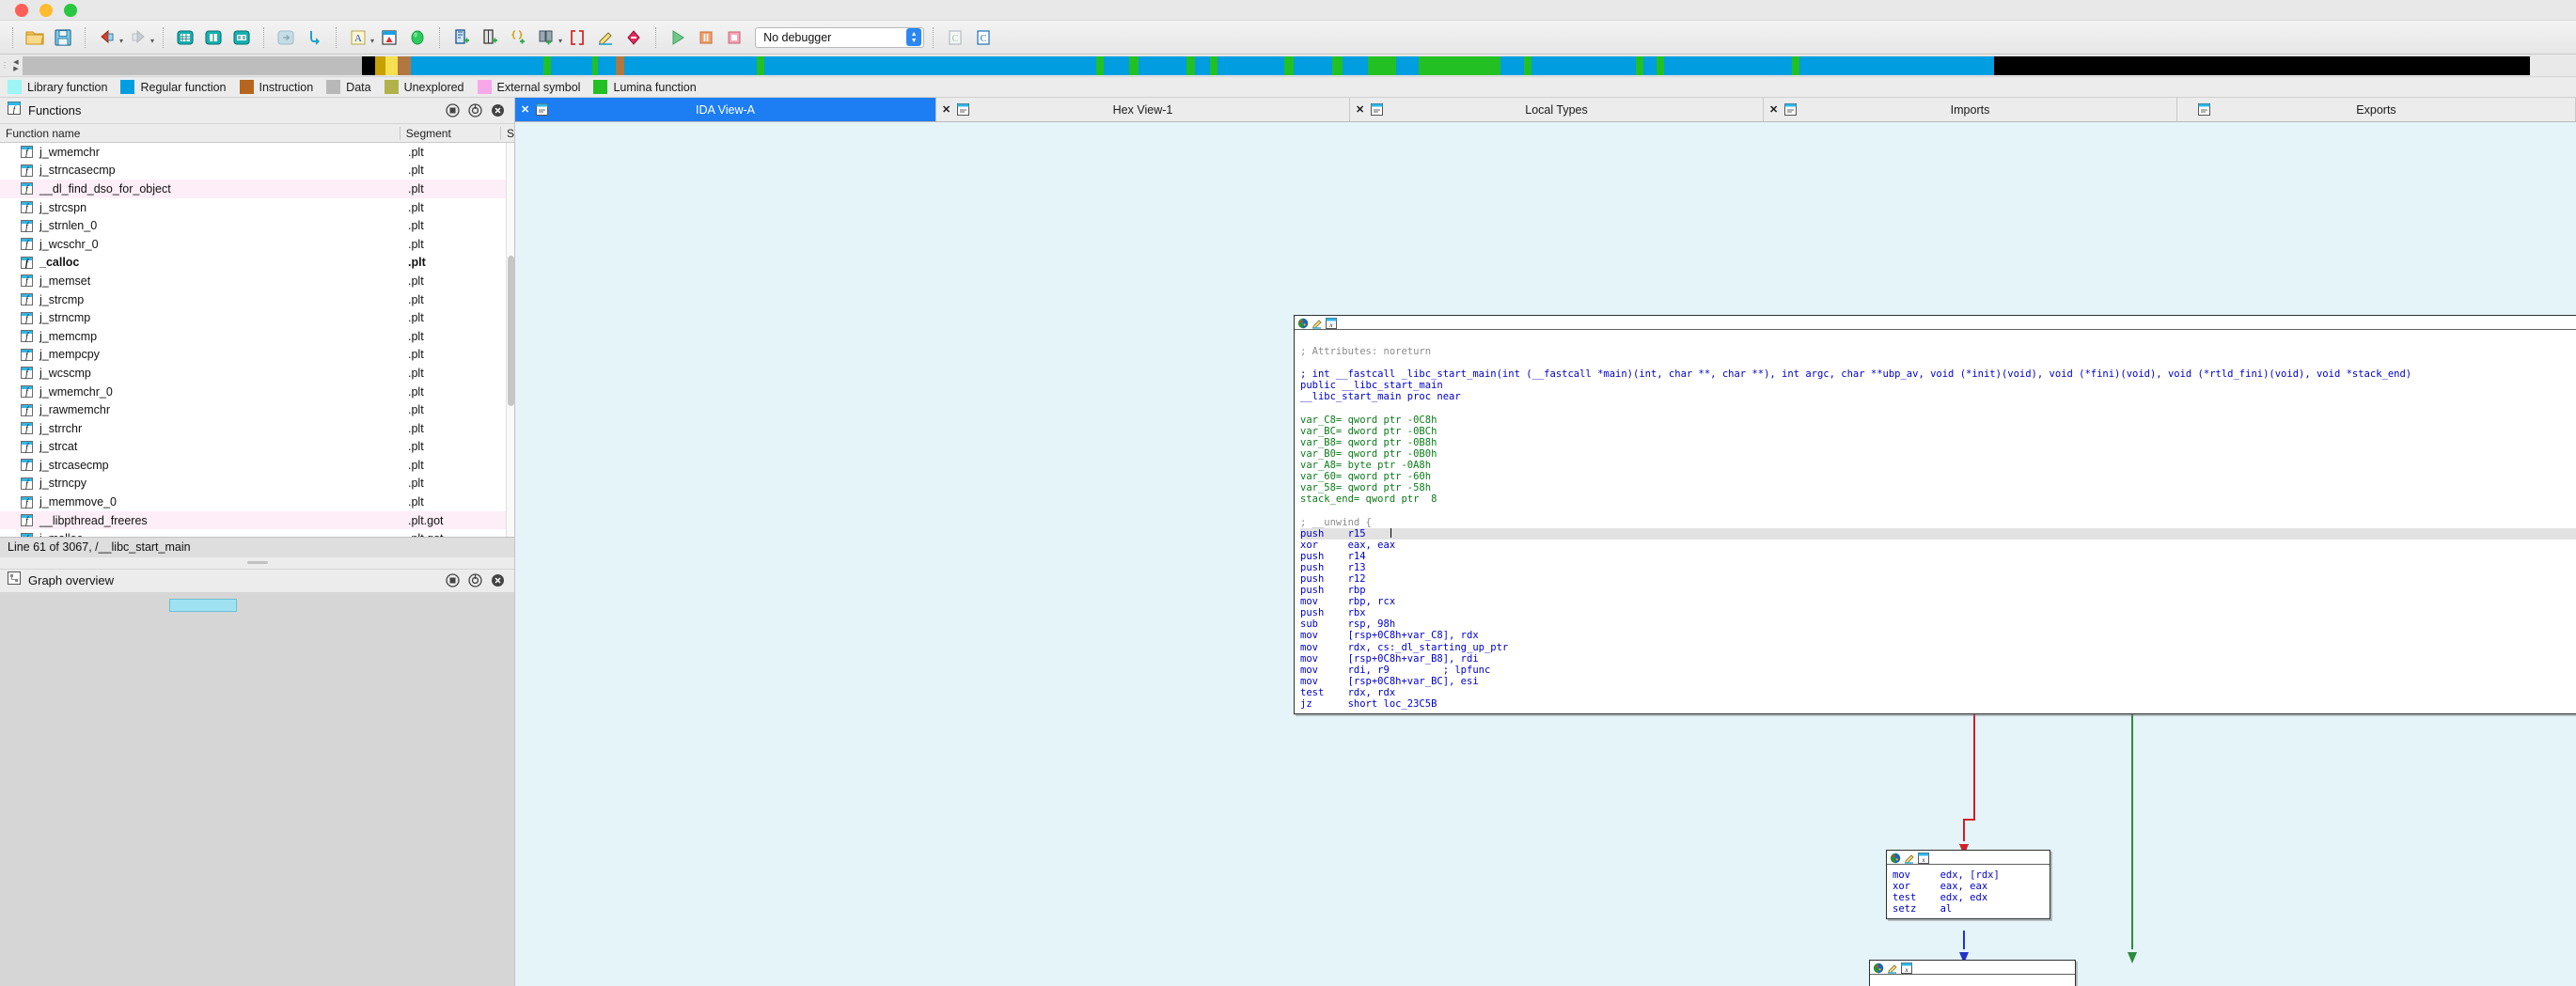 This screenshot has width=2576, height=986. I want to click on structures-icon, so click(214, 37).